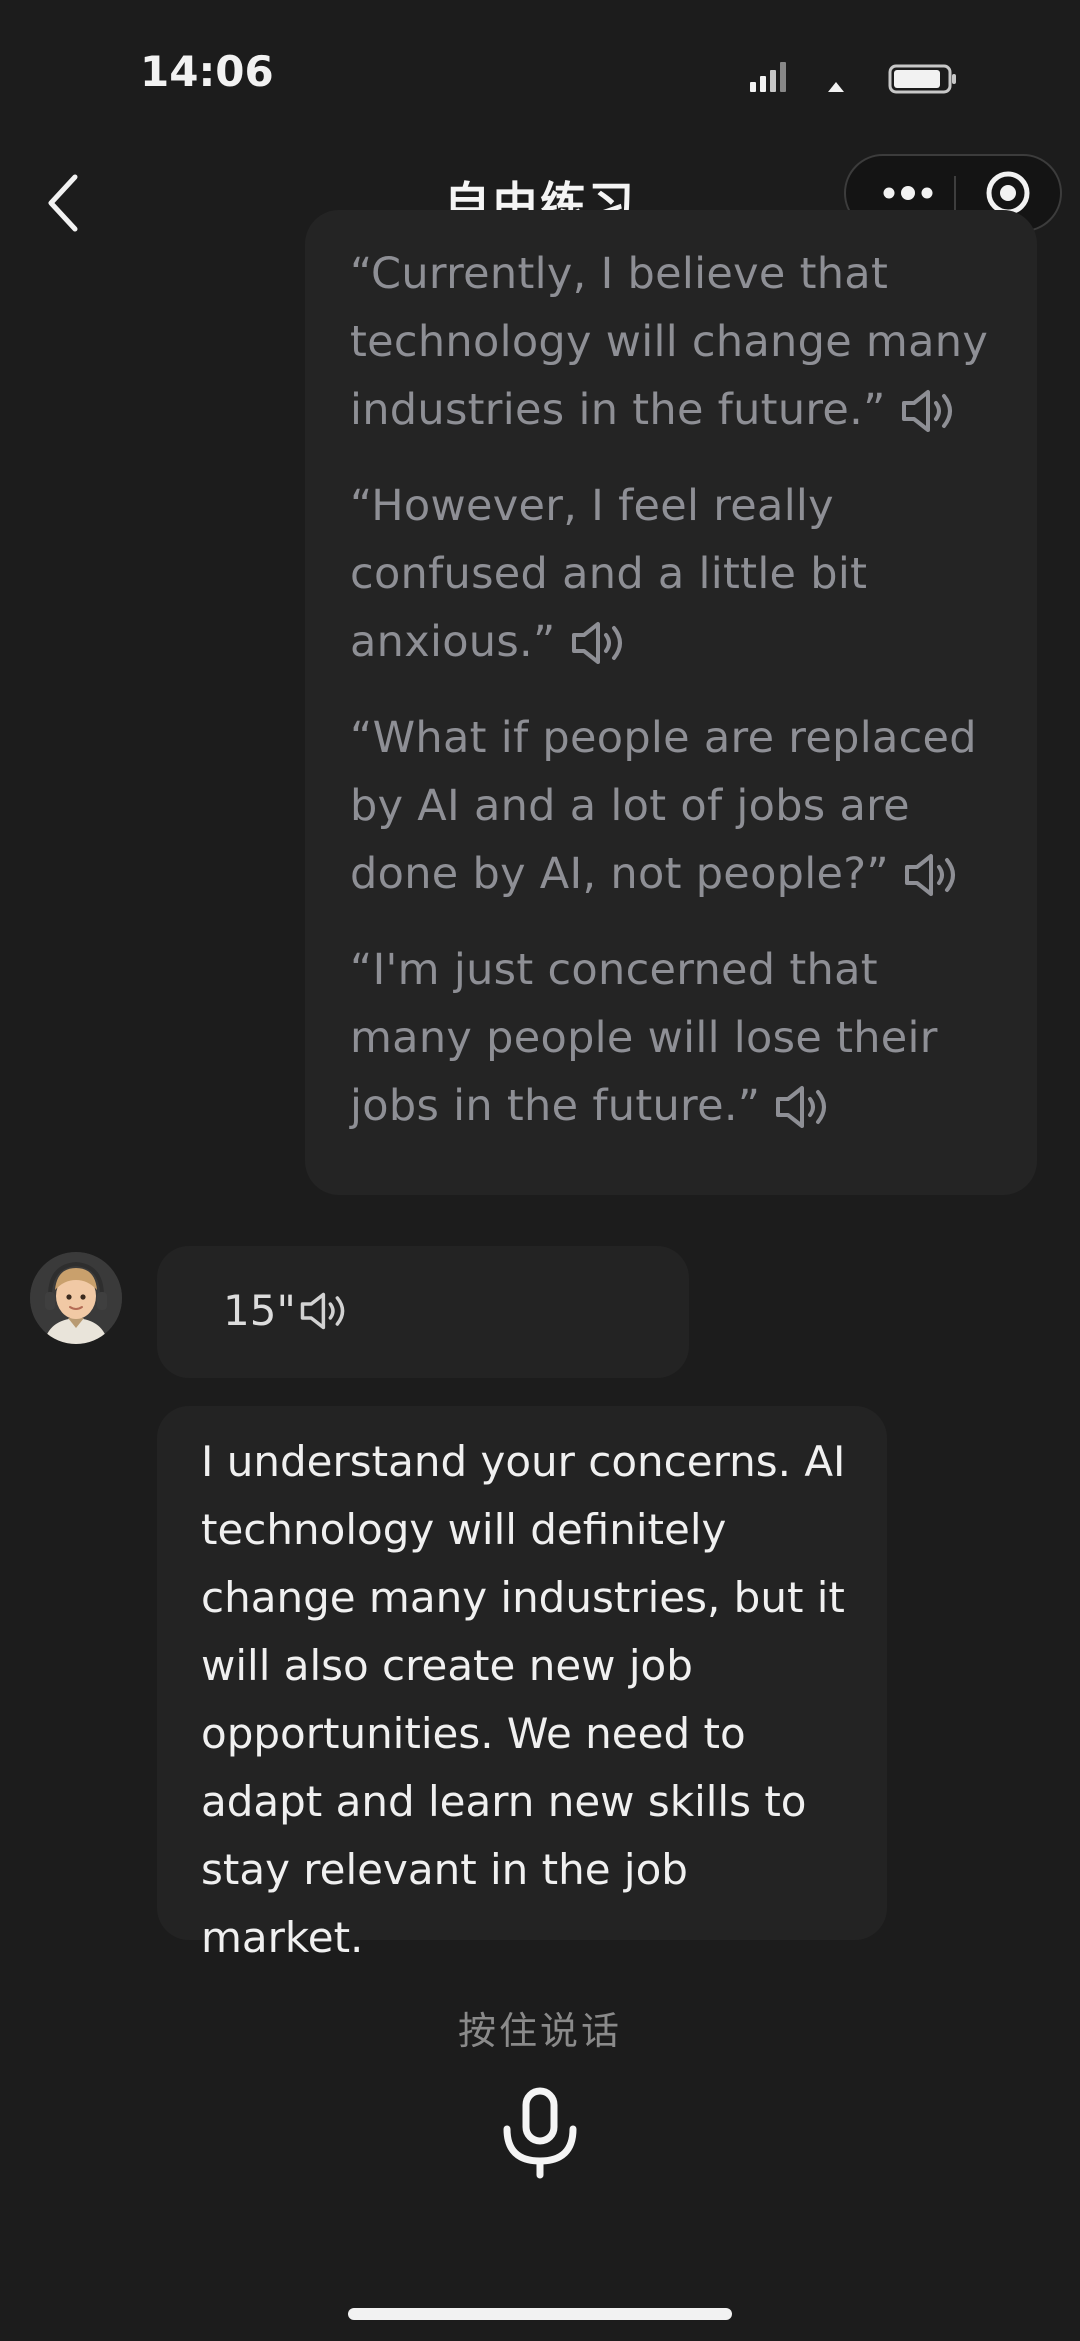  Describe the element at coordinates (423, 1312) in the screenshot. I see `ai-voice-bubble: 15"` at that location.